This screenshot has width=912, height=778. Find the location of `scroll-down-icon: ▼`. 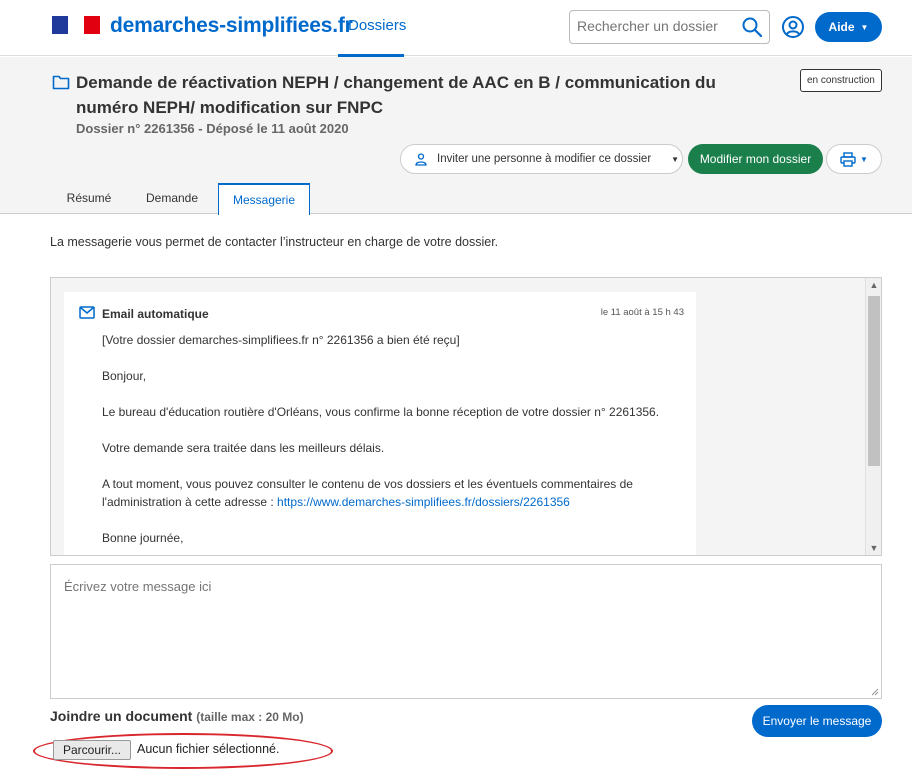

scroll-down-icon: ▼ is located at coordinates (873, 548).